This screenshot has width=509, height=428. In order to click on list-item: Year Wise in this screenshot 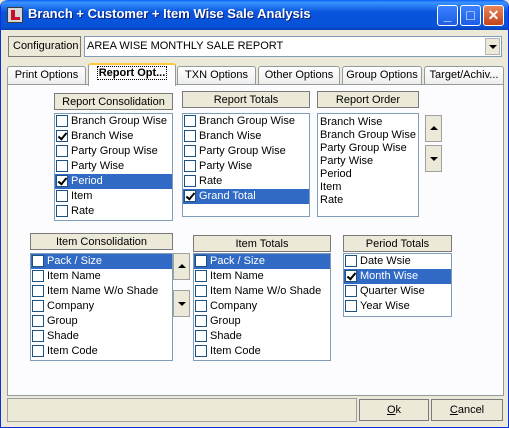, I will do `click(397, 306)`.